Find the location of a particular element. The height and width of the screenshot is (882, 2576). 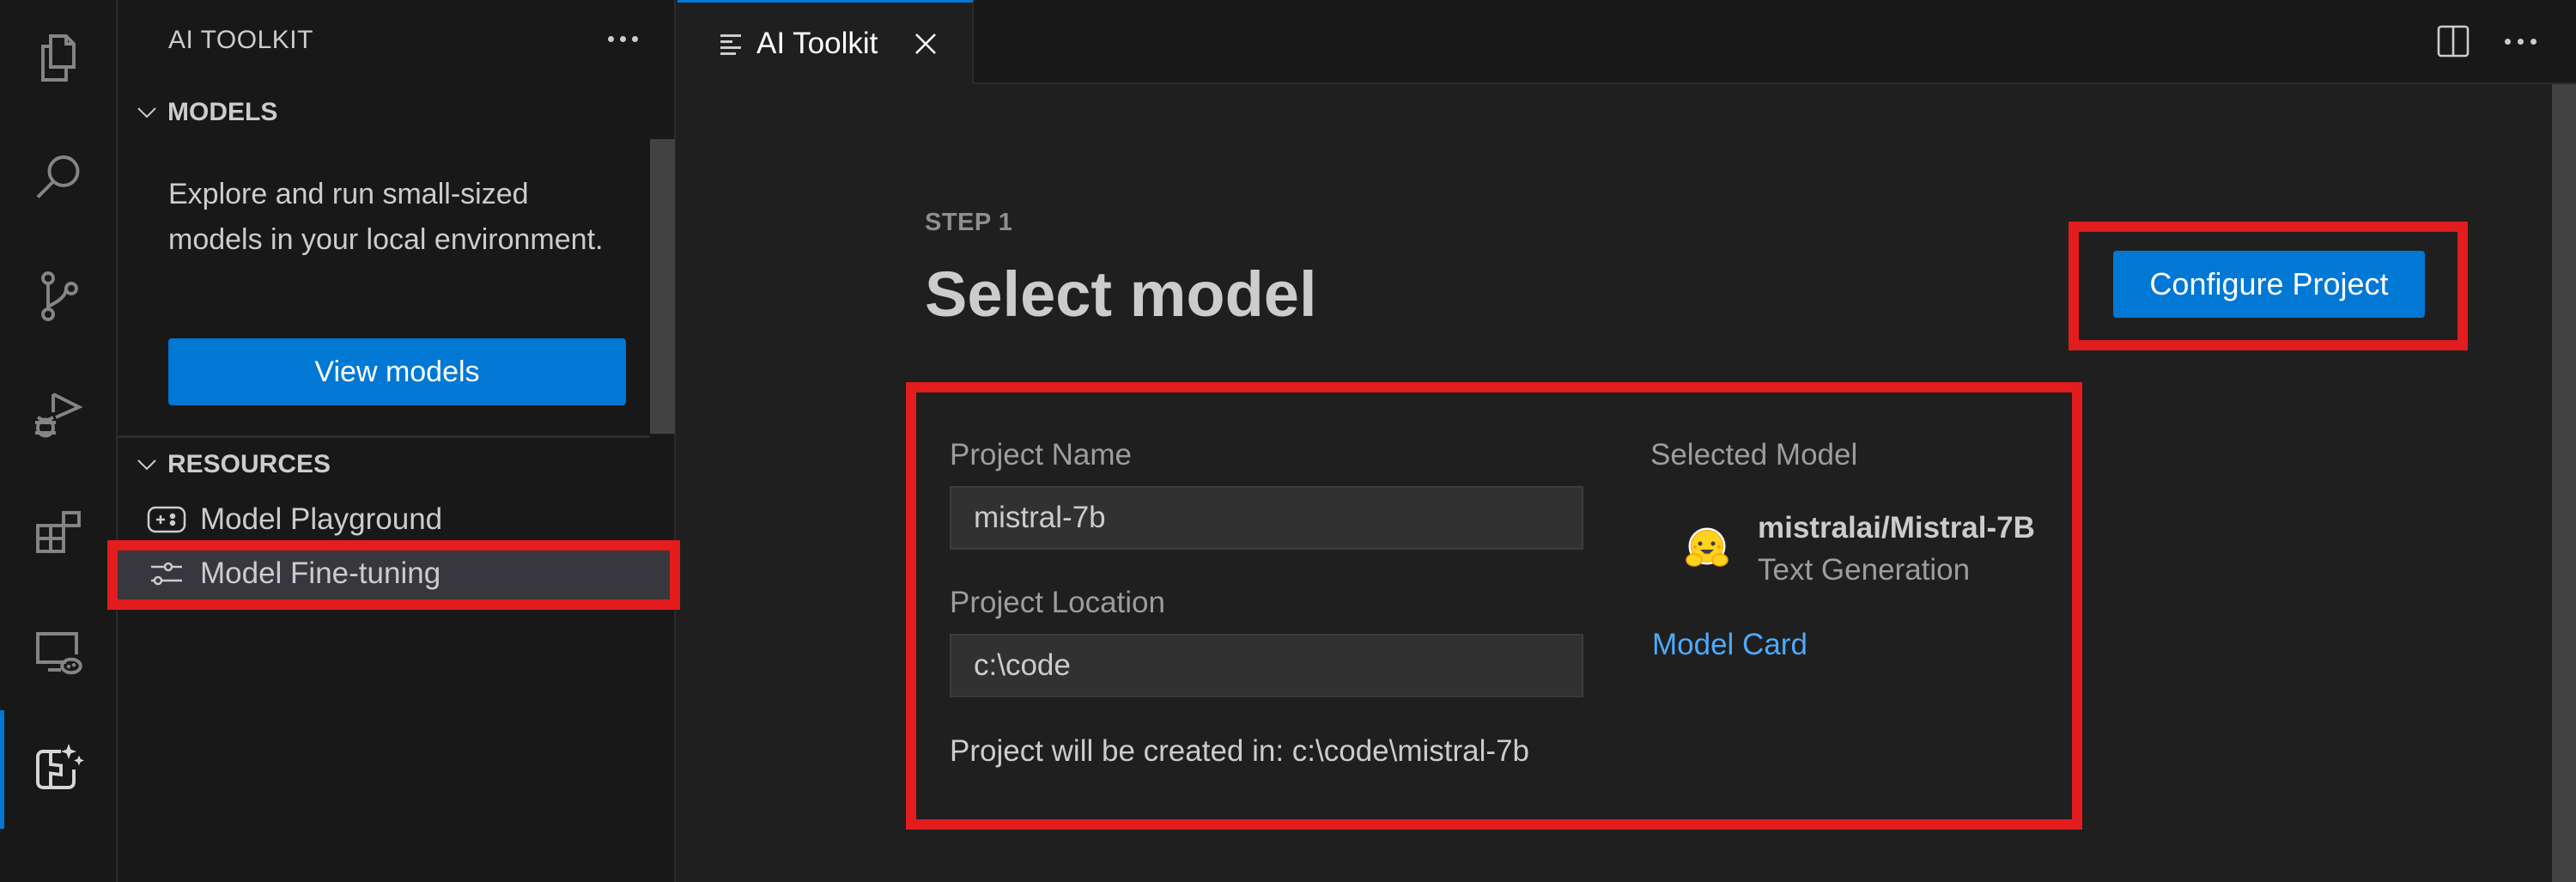

selected-model-name: mistralai/Mistral-7B is located at coordinates (1896, 527).